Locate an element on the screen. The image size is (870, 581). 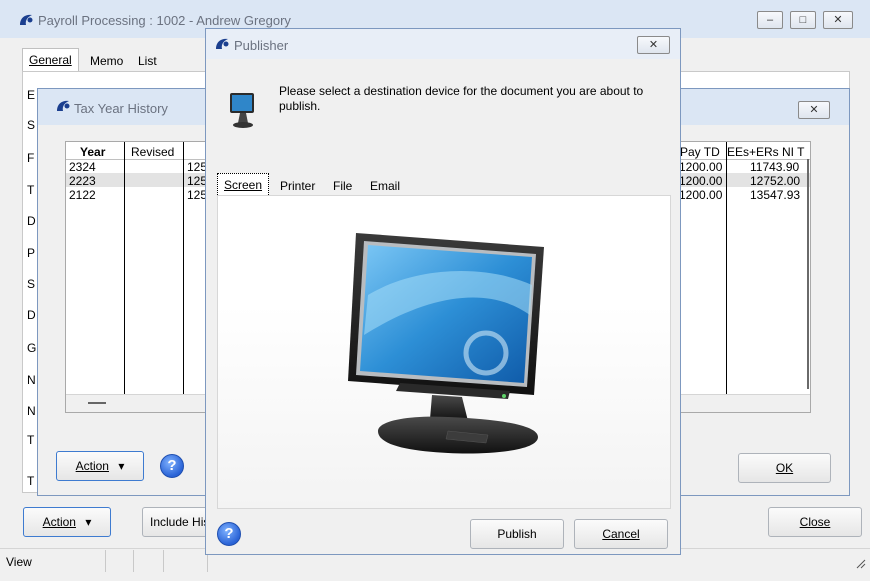
tax-history-action-button: Action ▾ is located at coordinates (100, 466).